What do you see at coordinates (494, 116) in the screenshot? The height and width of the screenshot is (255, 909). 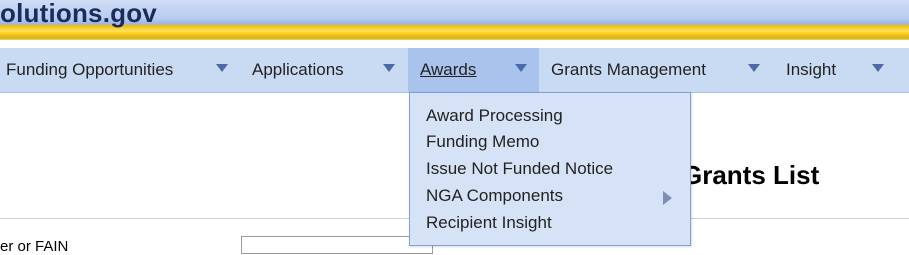 I see `menu-item-award-processing: Award Processing` at bounding box center [494, 116].